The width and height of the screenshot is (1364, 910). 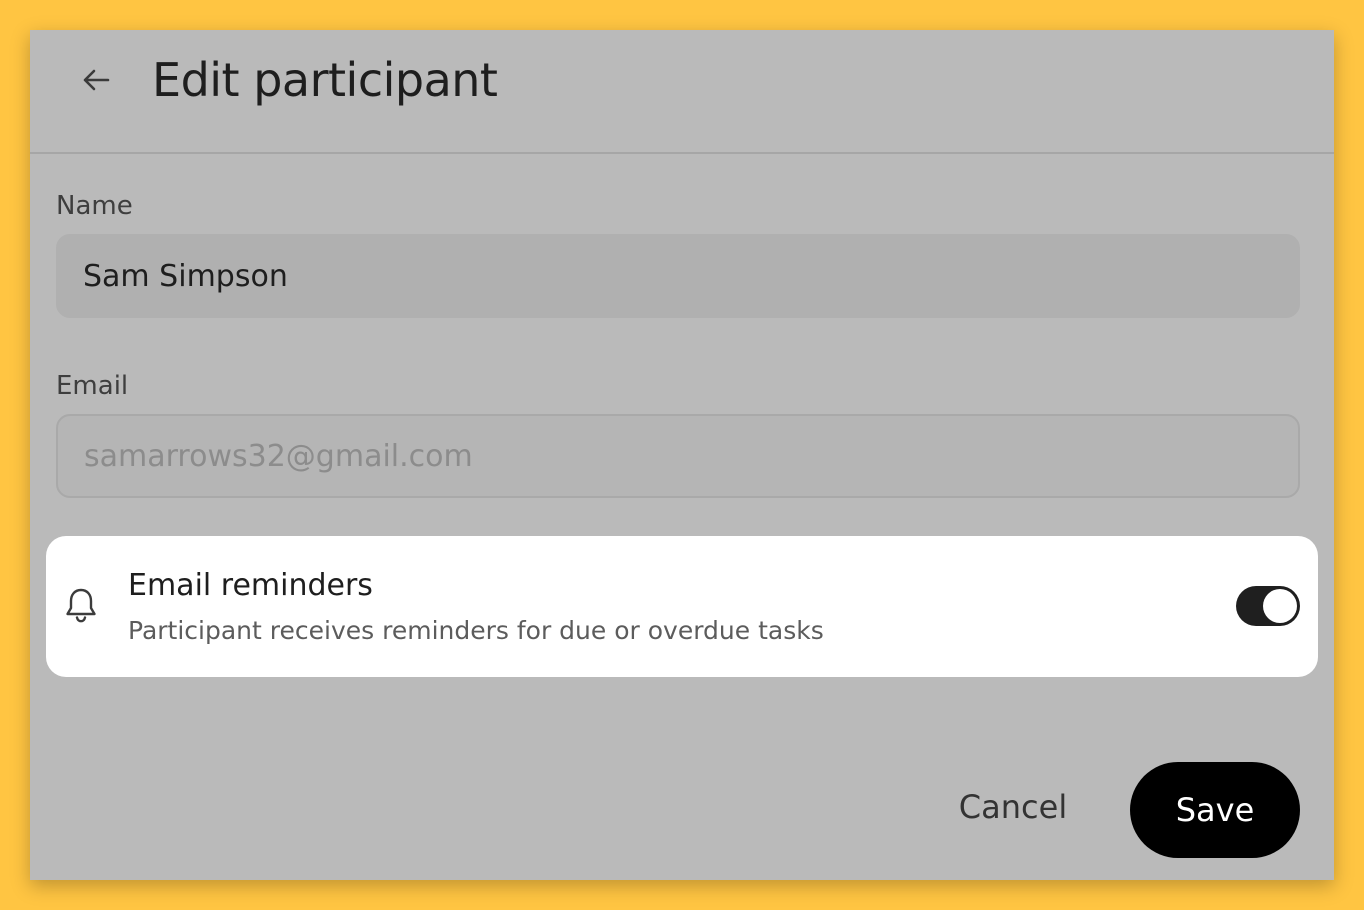 I want to click on page-title: Edit participant, so click(x=325, y=80).